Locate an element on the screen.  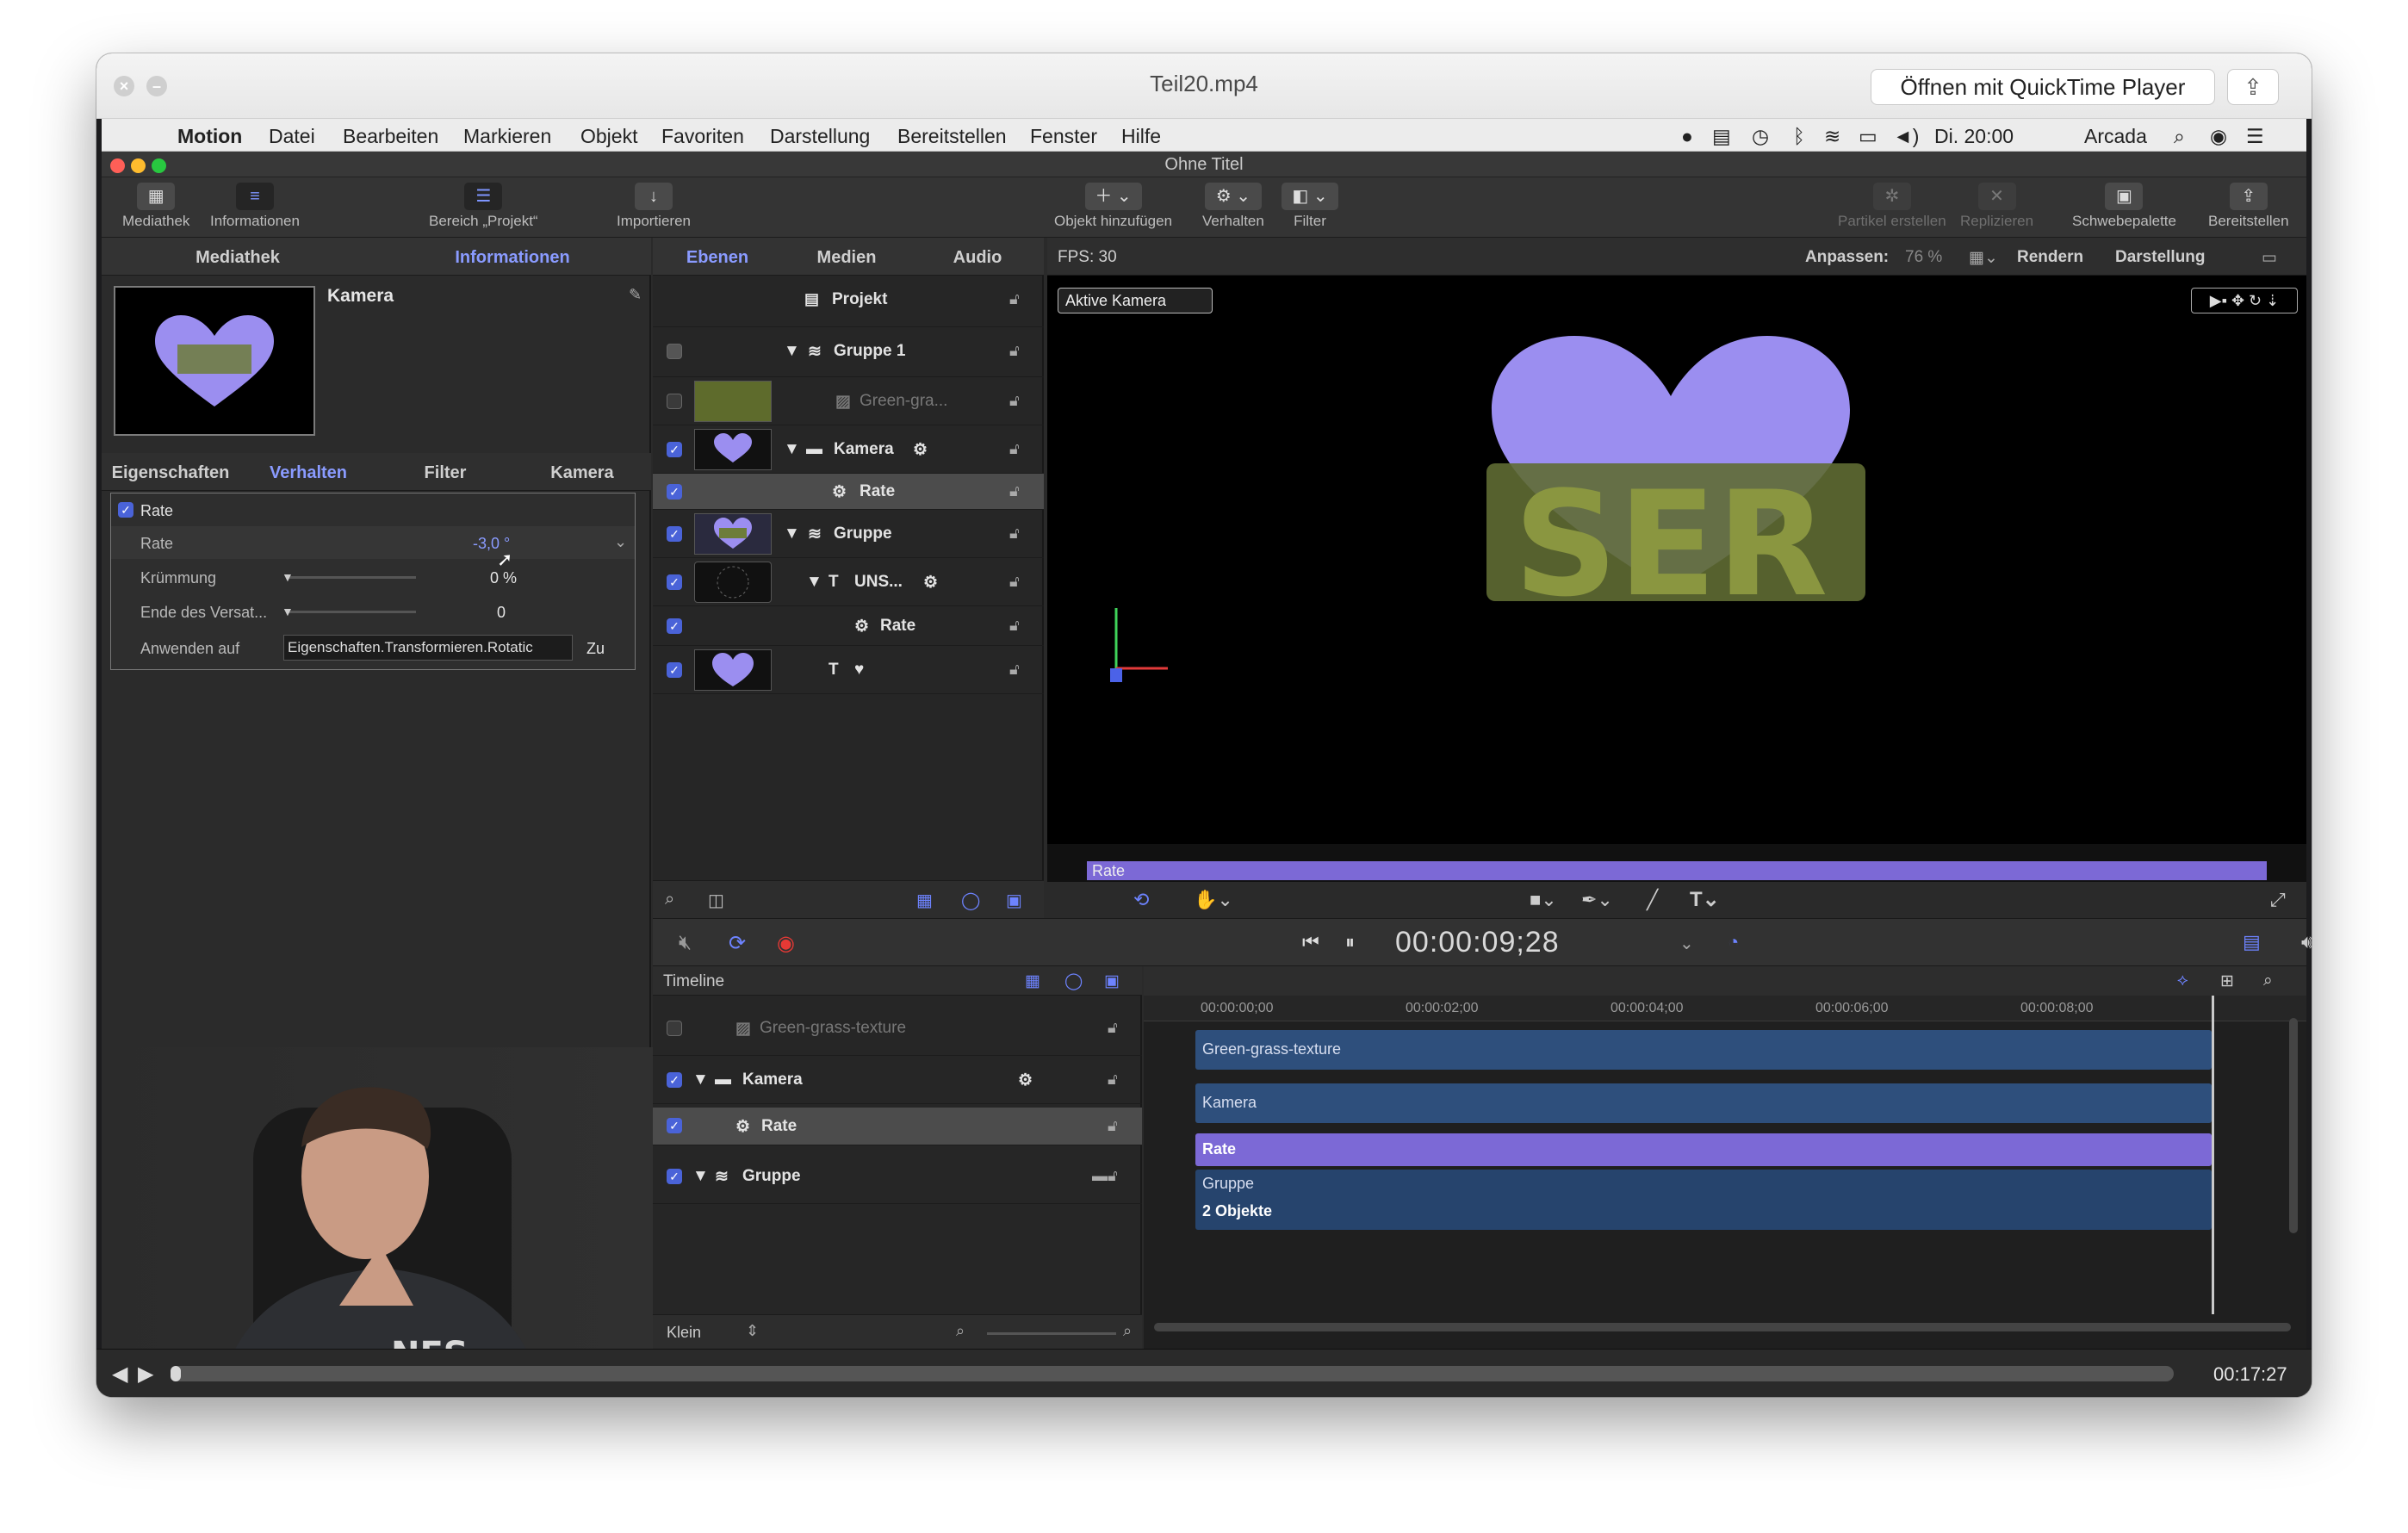
layer-row-kamera: ✓ ▼ ▬ Kamera ⚙ 🔓︎ is located at coordinates (848, 449).